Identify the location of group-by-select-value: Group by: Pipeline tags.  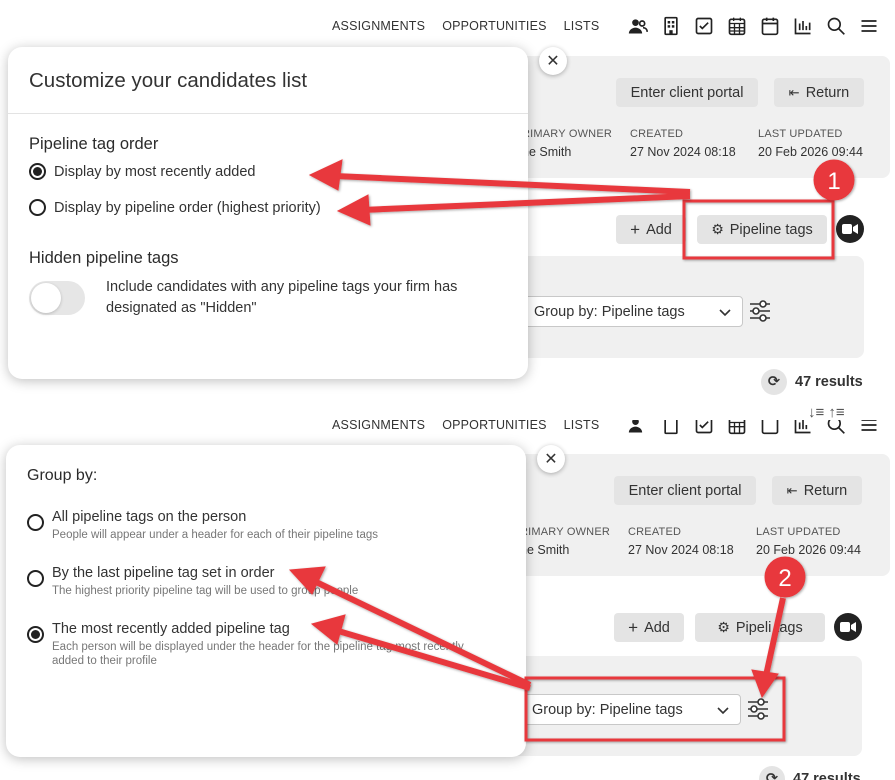
(609, 311).